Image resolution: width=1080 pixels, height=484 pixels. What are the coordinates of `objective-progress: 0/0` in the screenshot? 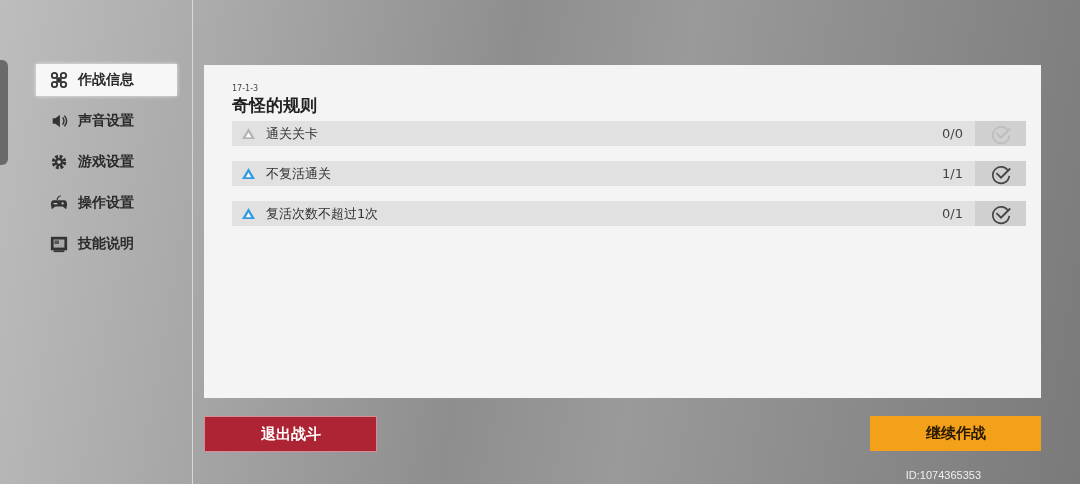 It's located at (952, 133).